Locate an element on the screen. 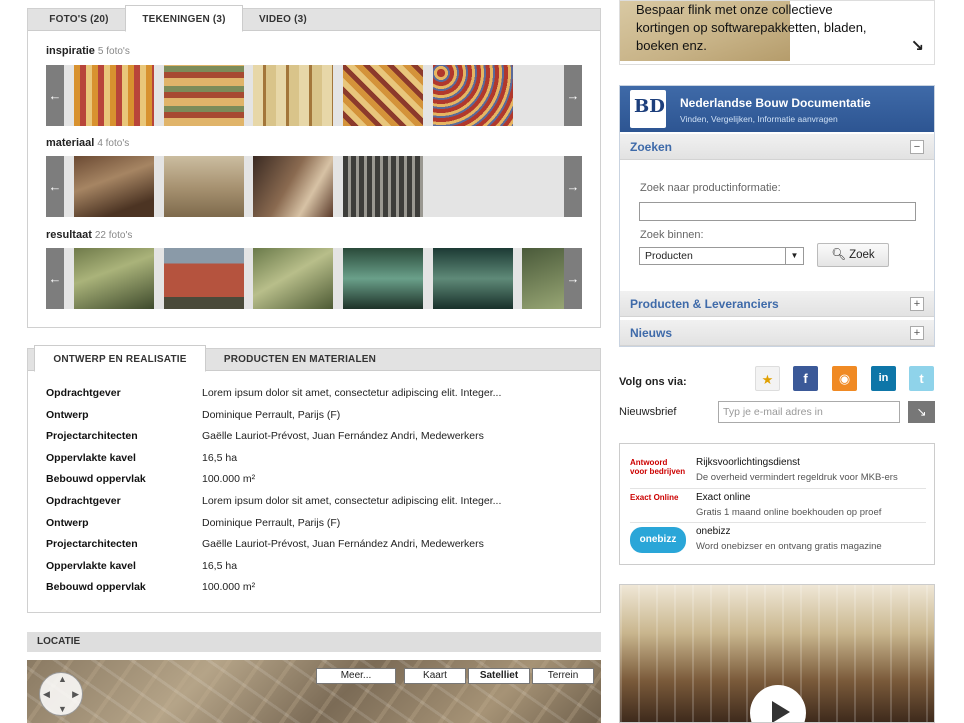 This screenshot has height=723, width=964. search-within-select: Producten ▼ is located at coordinates (721, 256).